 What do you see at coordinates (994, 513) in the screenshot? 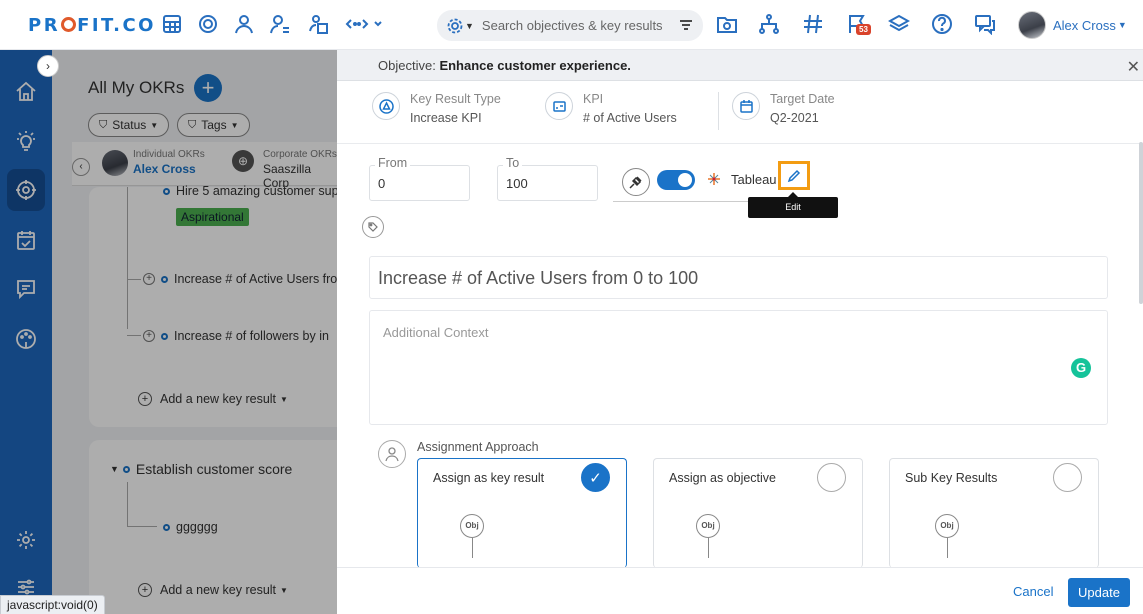
I see `option-sub-key-results: Sub Key Results Obj` at bounding box center [994, 513].